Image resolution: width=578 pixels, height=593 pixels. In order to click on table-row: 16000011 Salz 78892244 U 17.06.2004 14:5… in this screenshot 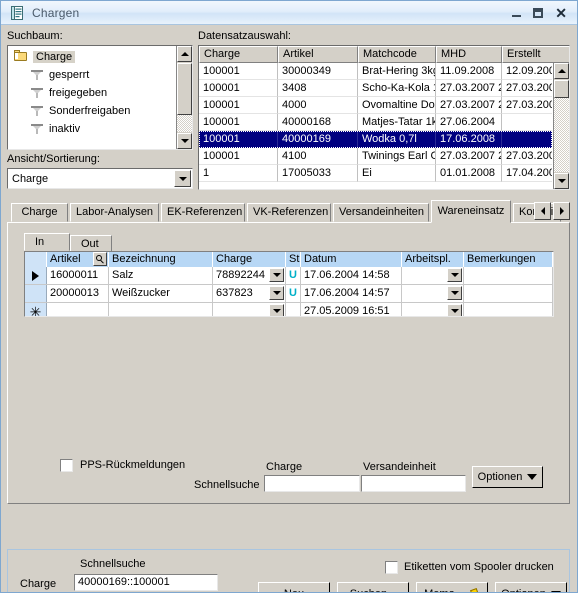, I will do `click(289, 276)`.